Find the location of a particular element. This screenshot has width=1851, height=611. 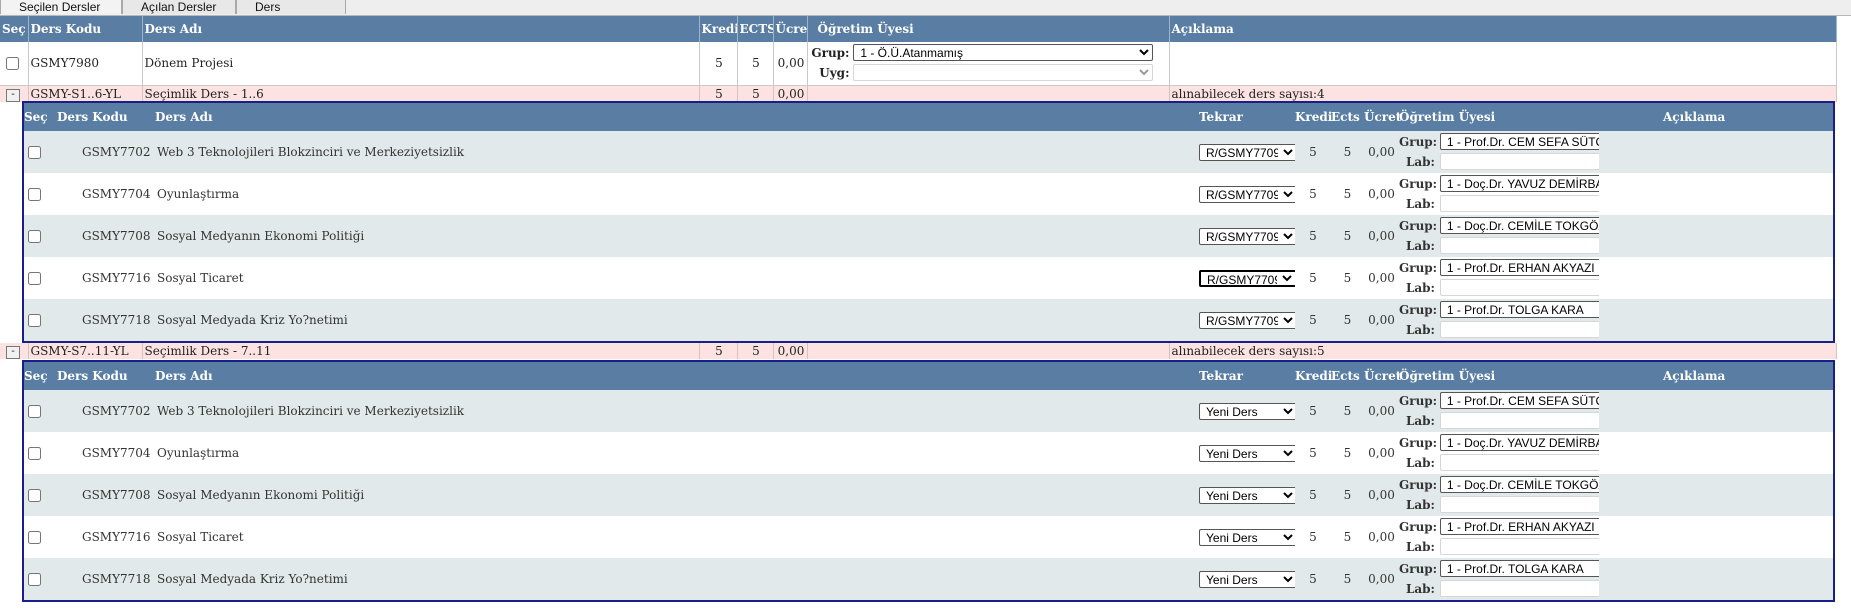

instructor-cell: Grup: 1 - Prof.Dr. ERHAN AKYAZI Lab: is located at coordinates (1499, 537).